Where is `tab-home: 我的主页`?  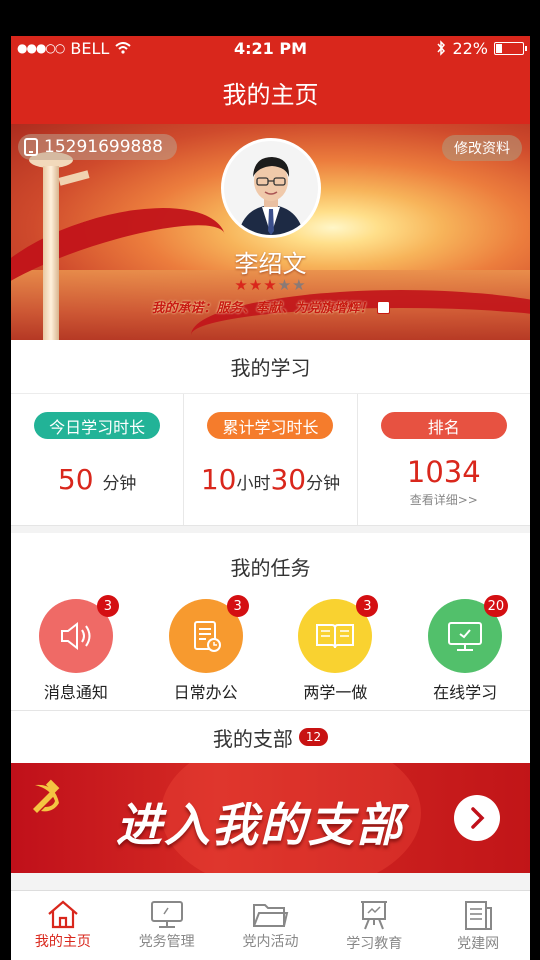
tab-home: 我的主页 is located at coordinates (63, 925).